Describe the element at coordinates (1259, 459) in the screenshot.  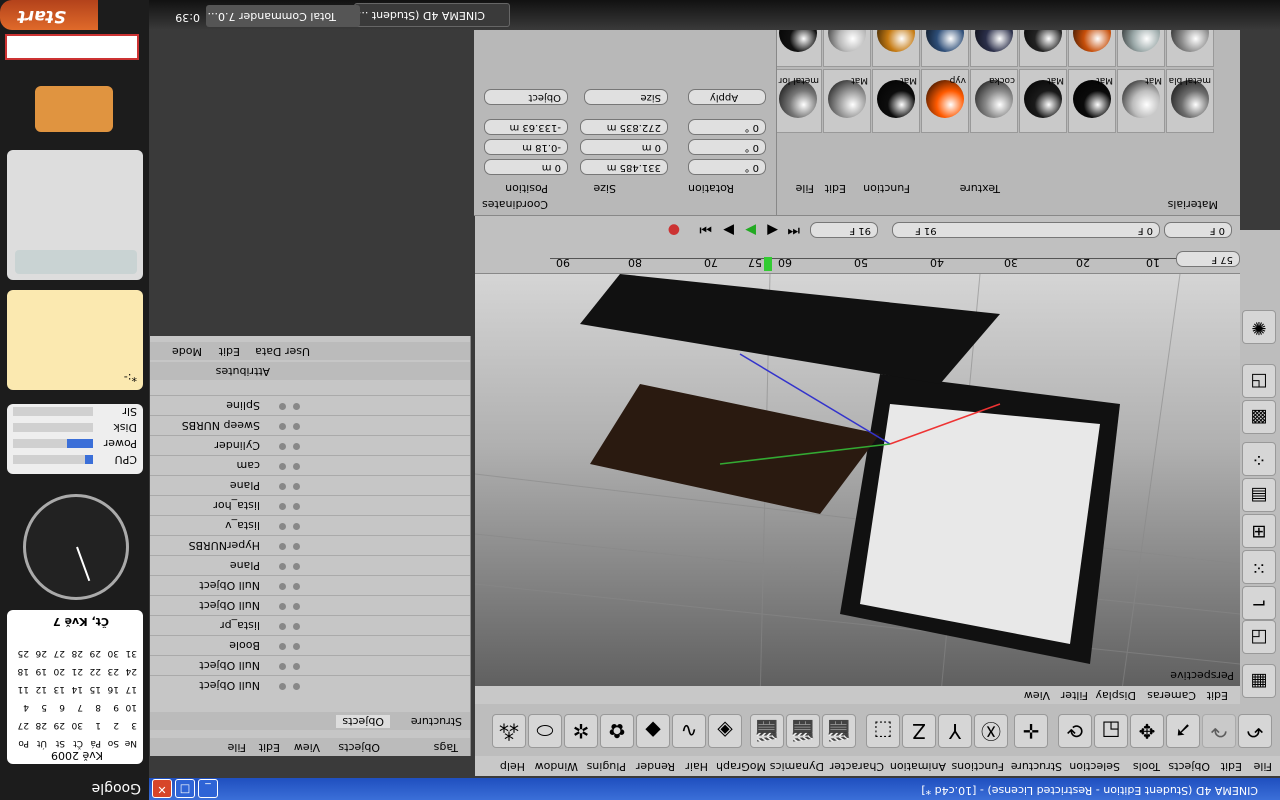
I see `texture-mode-icon: ⁘` at that location.